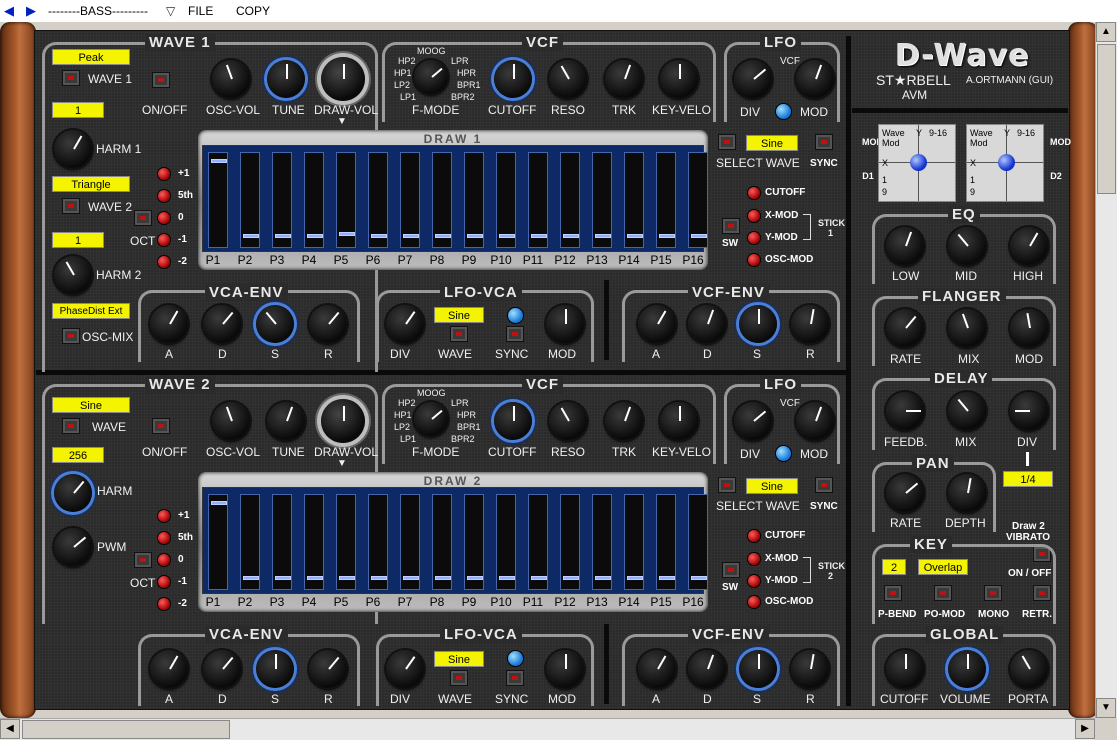 The height and width of the screenshot is (740, 1117). Describe the element at coordinates (1029, 328) in the screenshot. I see `flanger-mod-knob` at that location.